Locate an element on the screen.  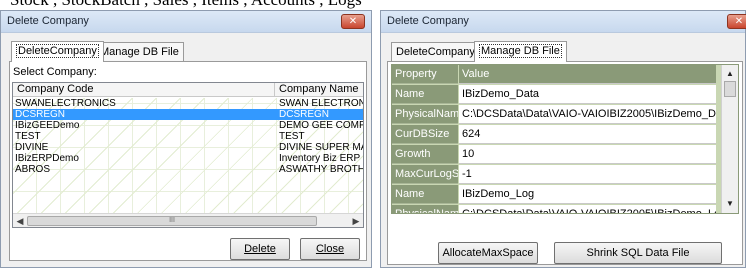
vertical-scrollbar: ▲ ▼ is located at coordinates (729, 139).